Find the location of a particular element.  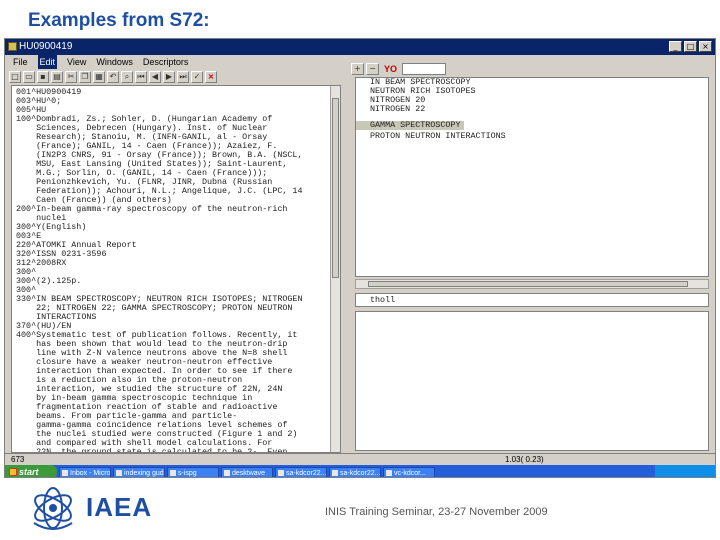

find-icon: ⌕ is located at coordinates (127, 77).